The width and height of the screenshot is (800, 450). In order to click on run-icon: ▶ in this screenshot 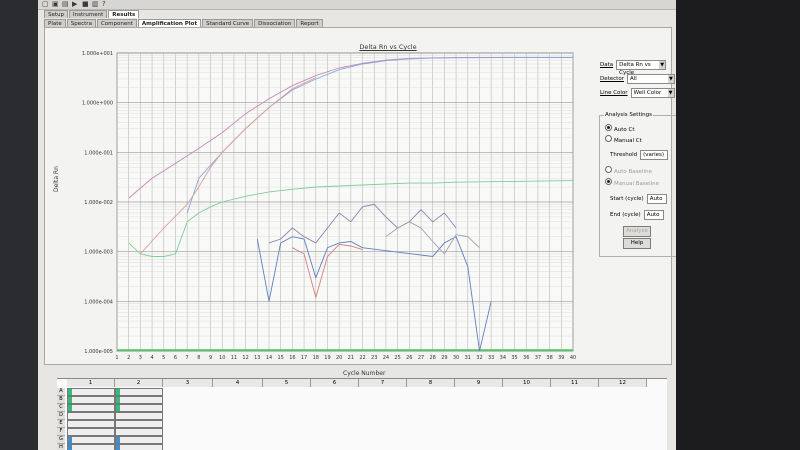, I will do `click(75, 4)`.